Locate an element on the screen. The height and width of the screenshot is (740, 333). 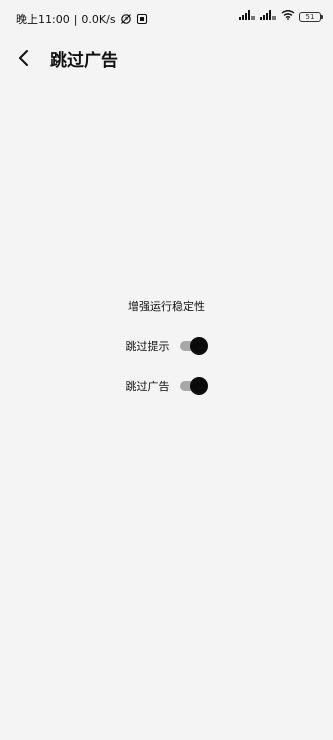
battery-icon: 51 is located at coordinates (311, 16).